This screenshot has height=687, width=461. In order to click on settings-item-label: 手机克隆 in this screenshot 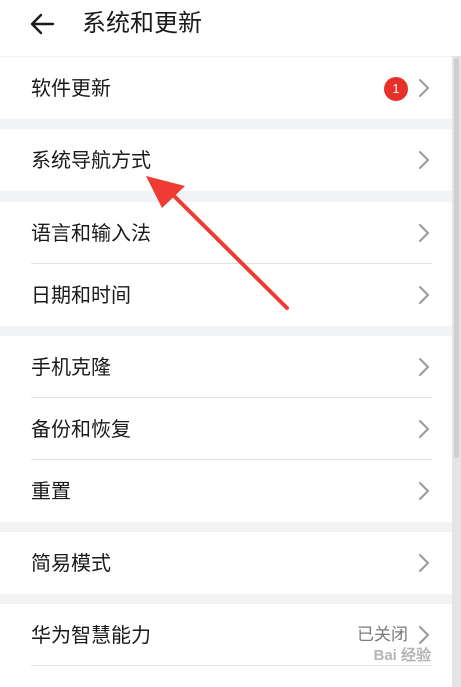, I will do `click(71, 367)`.